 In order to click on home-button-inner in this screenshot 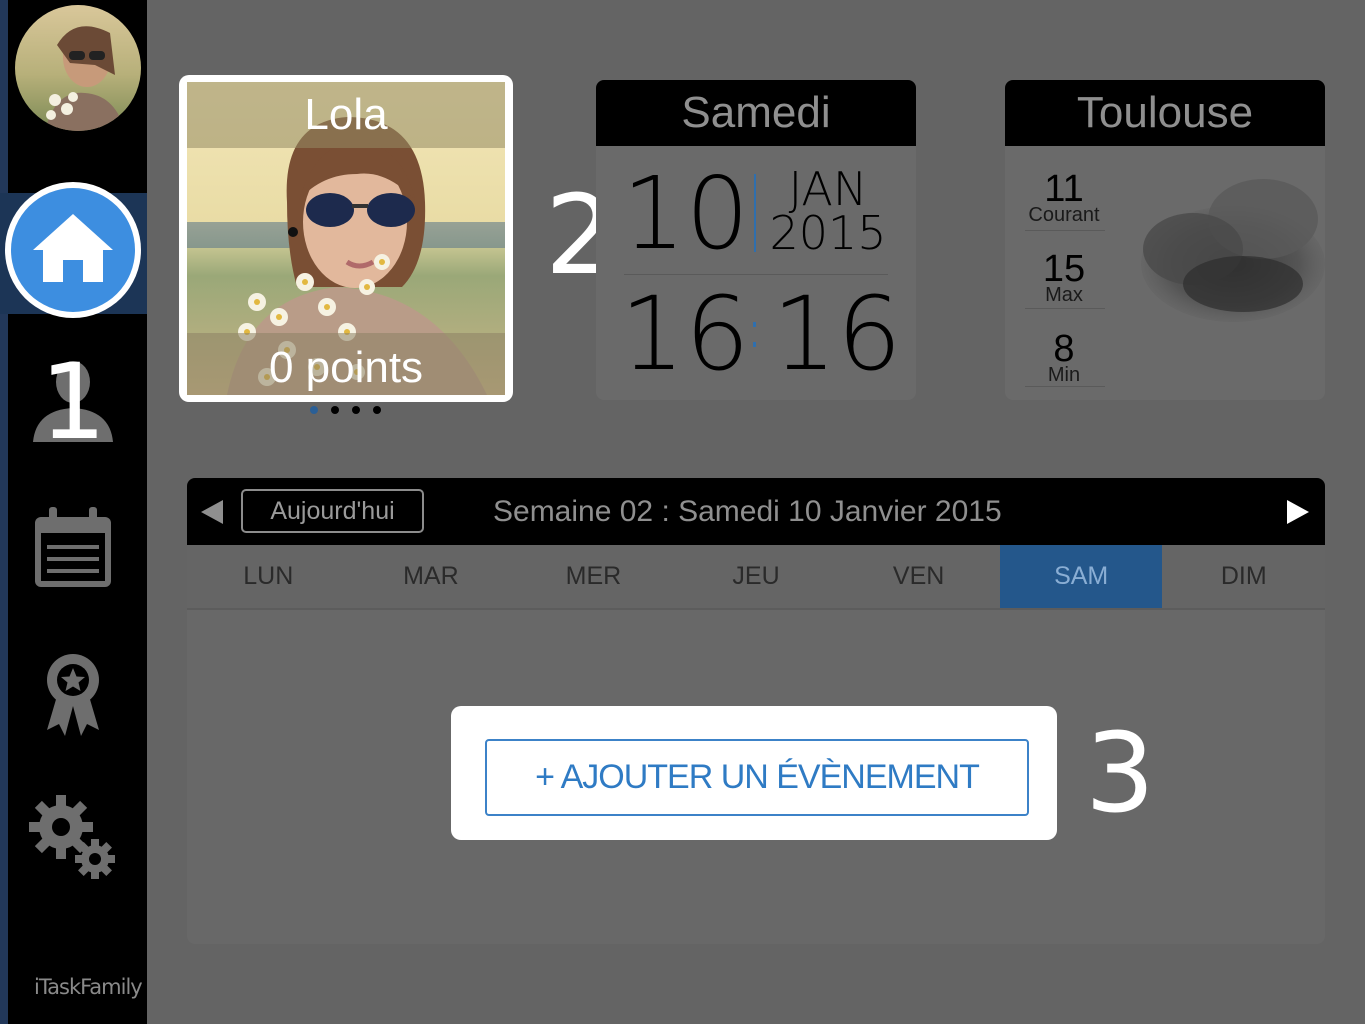, I will do `click(73, 250)`.